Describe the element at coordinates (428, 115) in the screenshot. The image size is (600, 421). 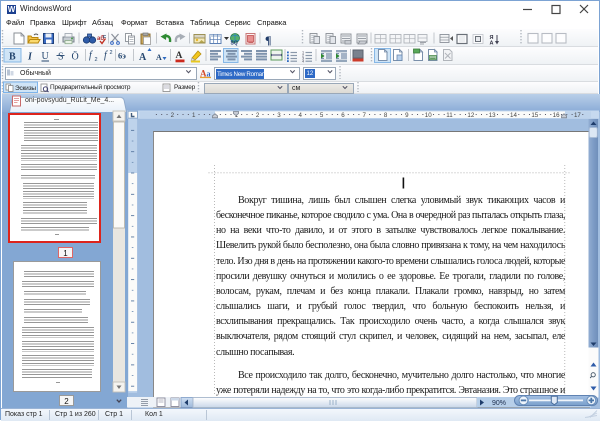
I see `svg-text: 10` at that location.